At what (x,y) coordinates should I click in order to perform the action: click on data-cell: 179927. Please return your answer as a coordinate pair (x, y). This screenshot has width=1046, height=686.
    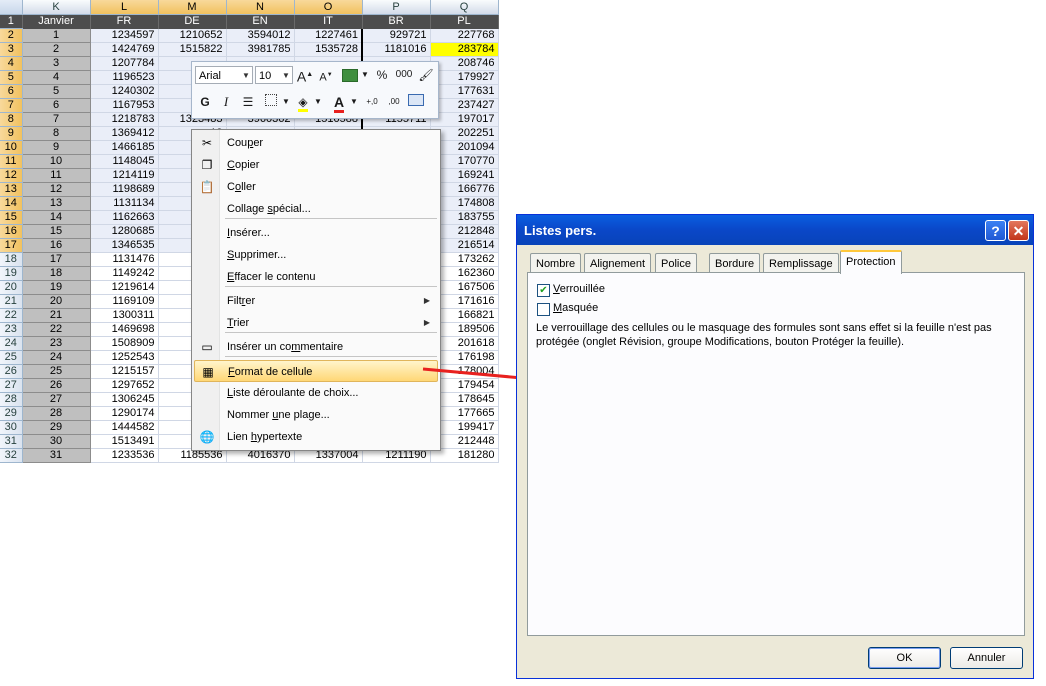
    Looking at the image, I should click on (464, 77).